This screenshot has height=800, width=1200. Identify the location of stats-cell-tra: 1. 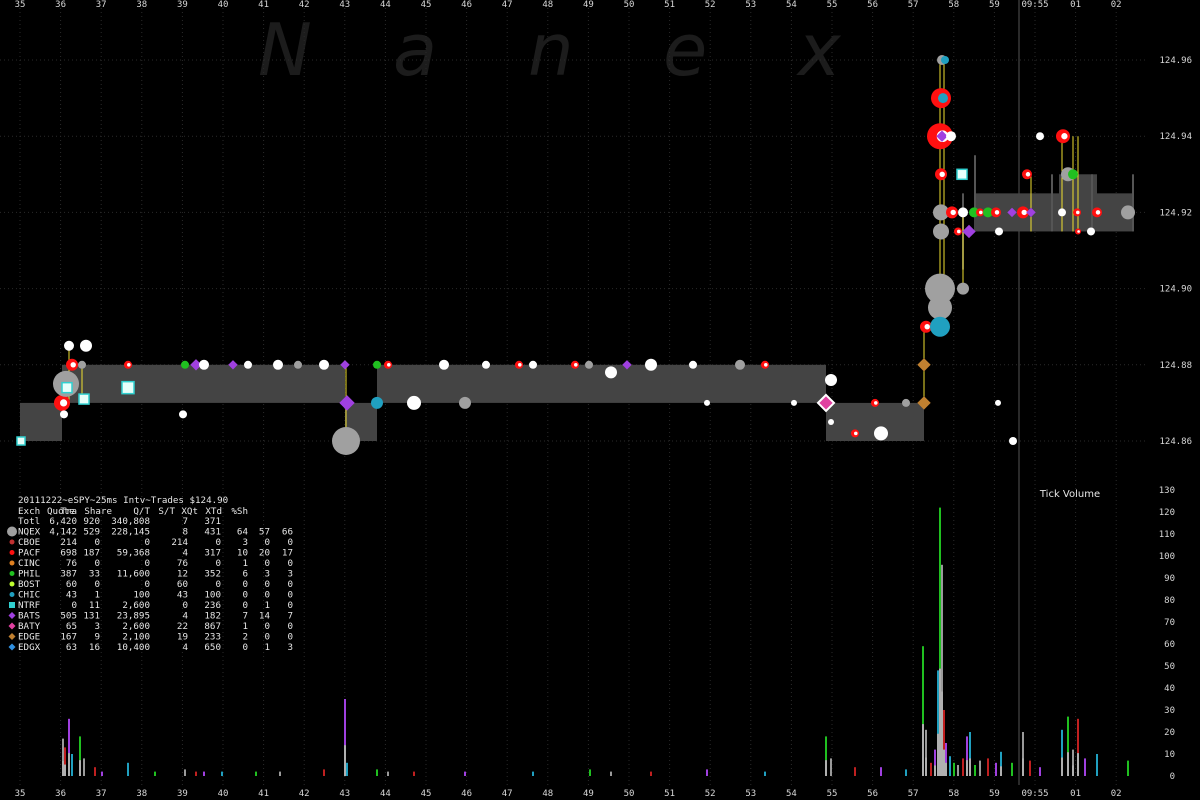
(97, 595).